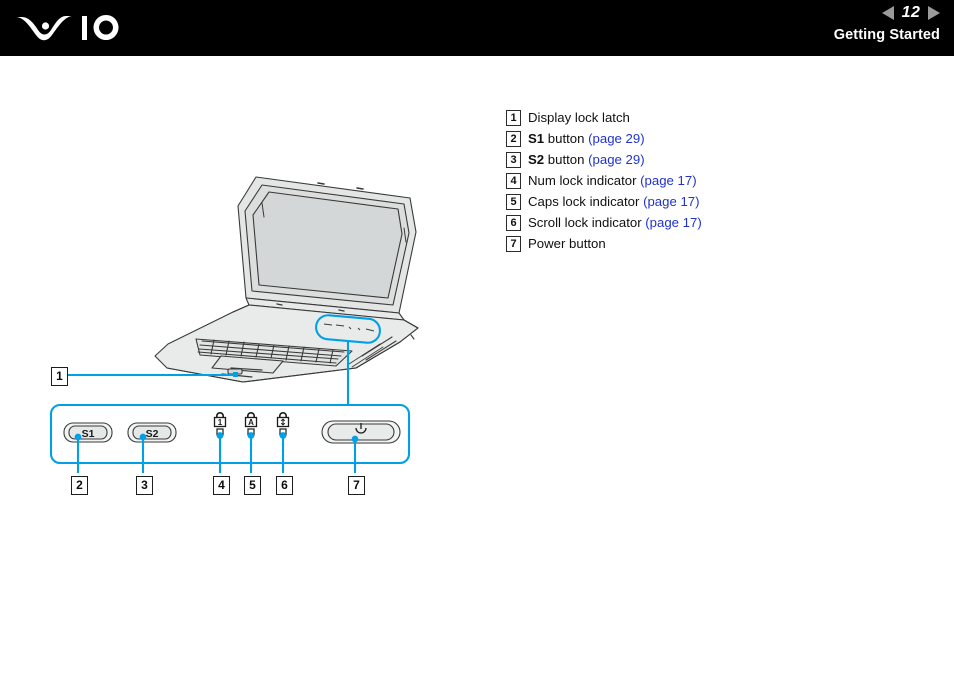  I want to click on legend-row: 4 Num lock indicator (page 17), so click(716, 180).